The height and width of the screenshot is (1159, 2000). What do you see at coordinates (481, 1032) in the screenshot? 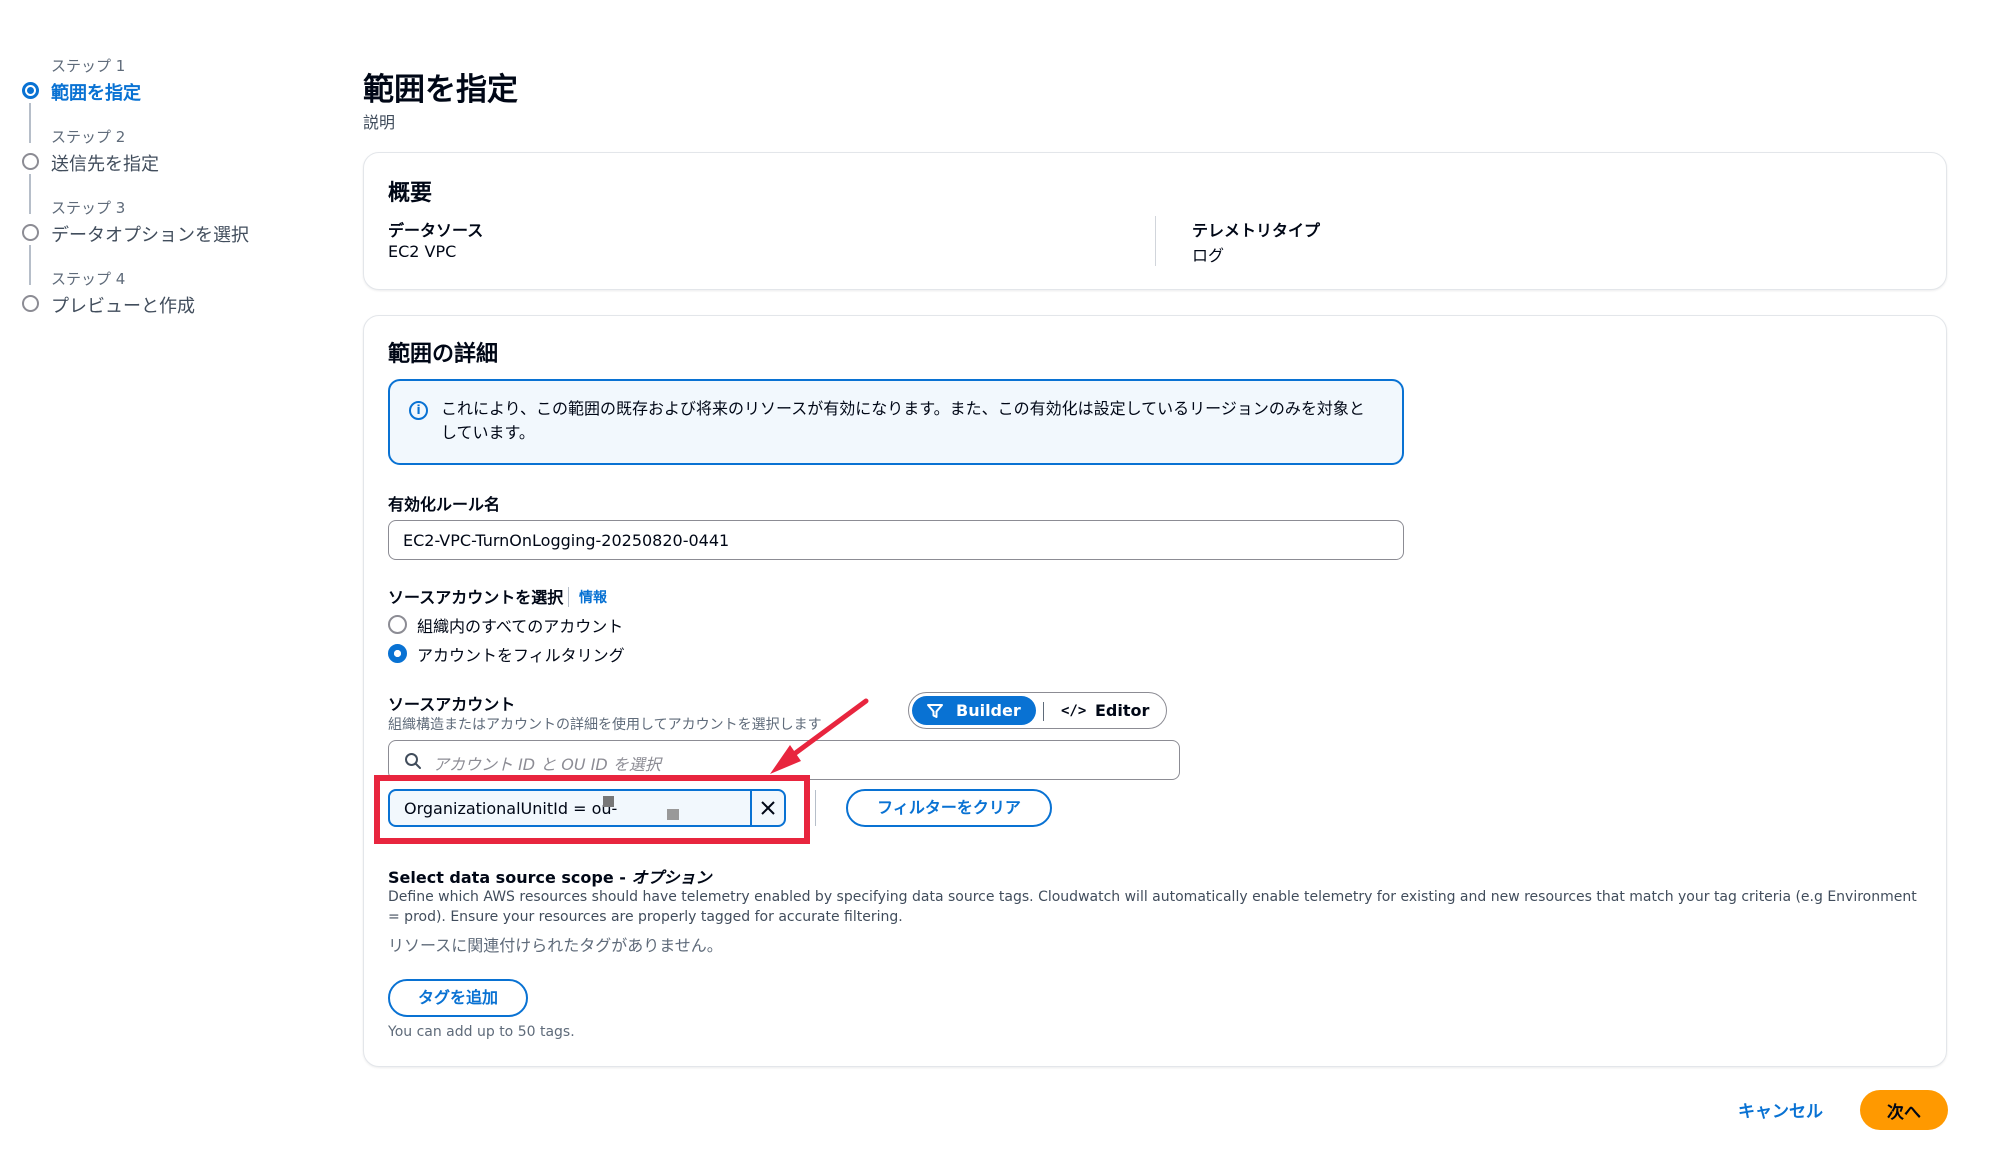
I see `tag-limit-text: You can add up to 50 tags.` at bounding box center [481, 1032].